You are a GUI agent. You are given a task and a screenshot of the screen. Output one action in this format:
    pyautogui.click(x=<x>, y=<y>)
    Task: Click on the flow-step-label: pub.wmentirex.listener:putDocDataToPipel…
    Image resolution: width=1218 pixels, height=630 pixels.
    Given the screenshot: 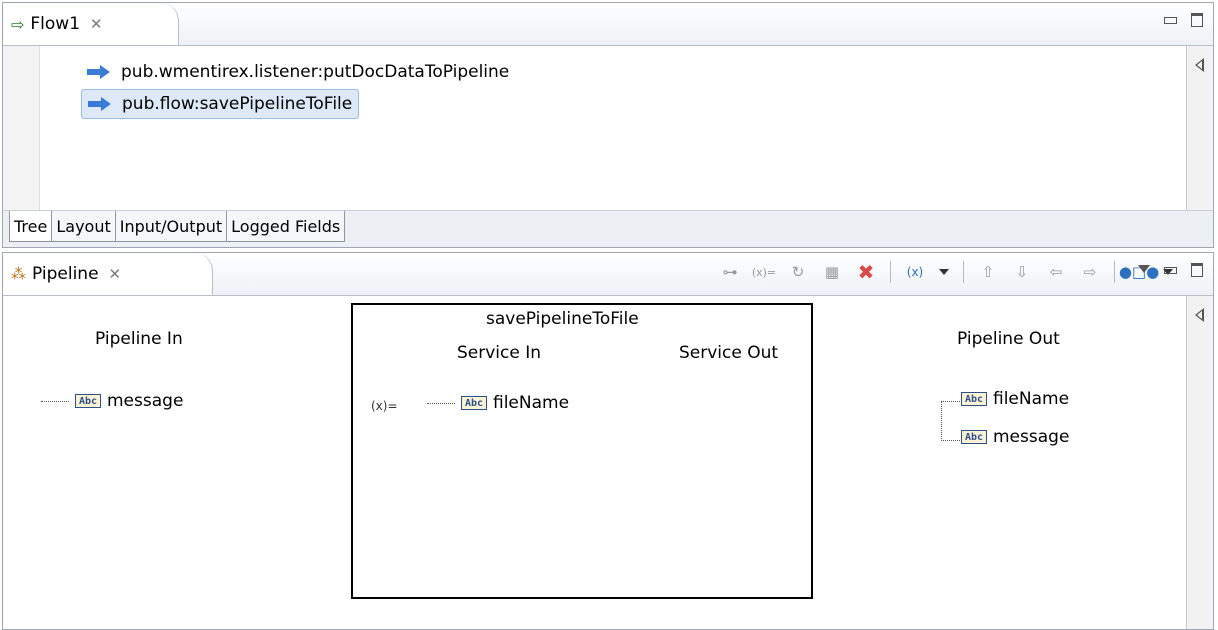 What is the action you would take?
    pyautogui.click(x=315, y=72)
    